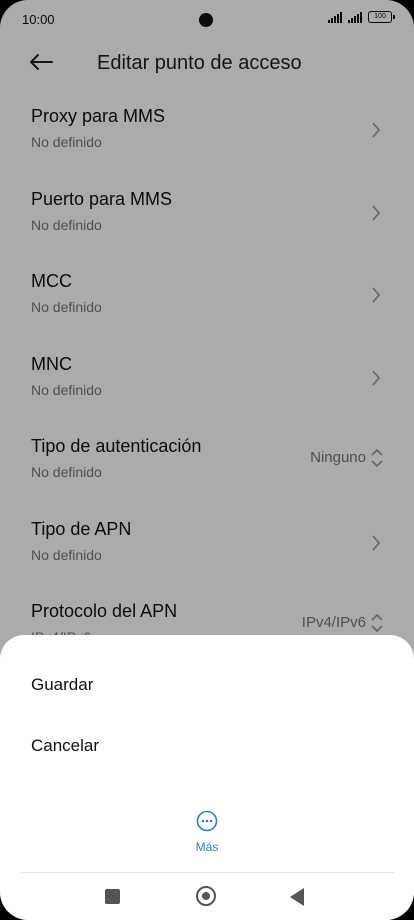 The width and height of the screenshot is (414, 920). Describe the element at coordinates (207, 835) in the screenshot. I see `more-button: Más` at that location.